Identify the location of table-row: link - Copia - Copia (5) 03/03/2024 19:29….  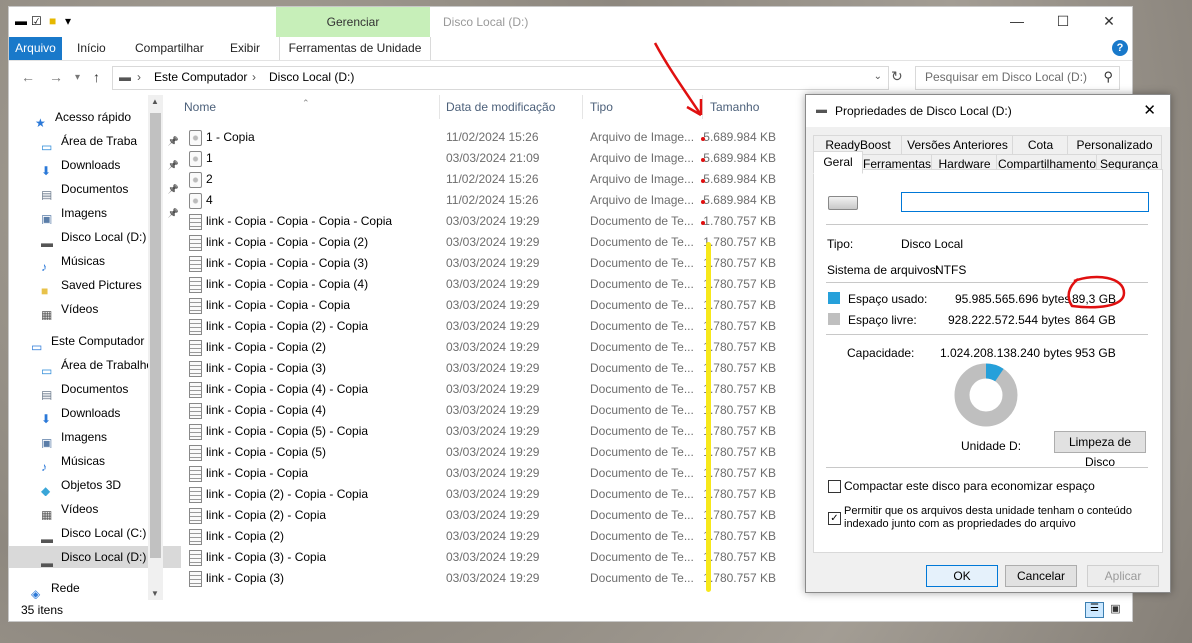
(479, 452).